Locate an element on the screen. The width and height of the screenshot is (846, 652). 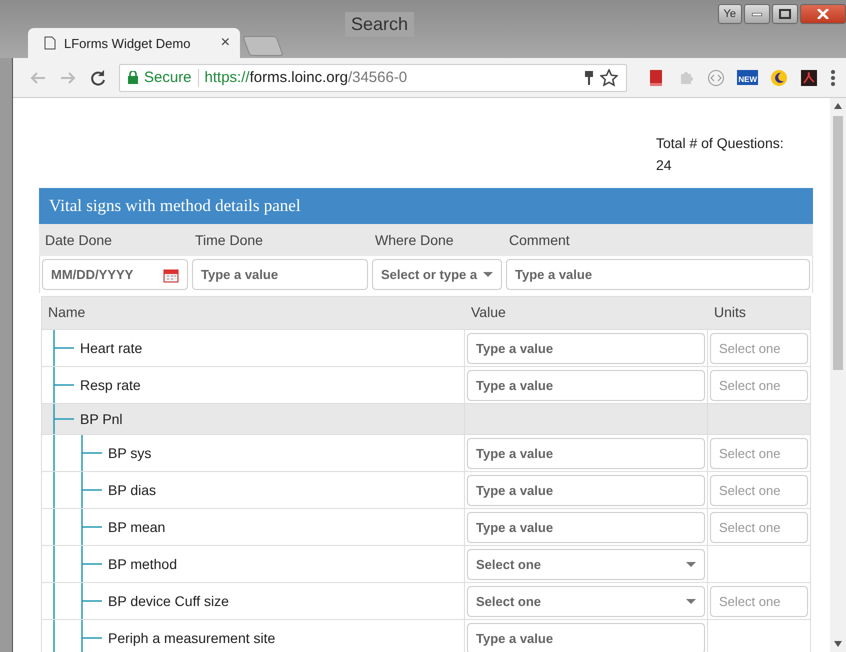
question-name: Periph a measurement site is located at coordinates (192, 638).